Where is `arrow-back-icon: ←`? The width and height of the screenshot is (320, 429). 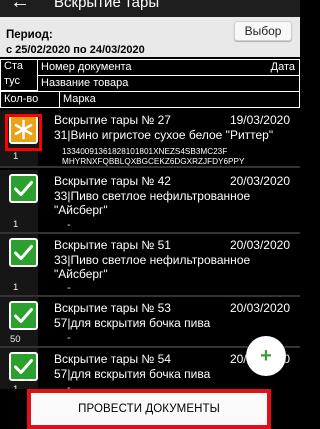 arrow-back-icon: ← is located at coordinates (20, 6).